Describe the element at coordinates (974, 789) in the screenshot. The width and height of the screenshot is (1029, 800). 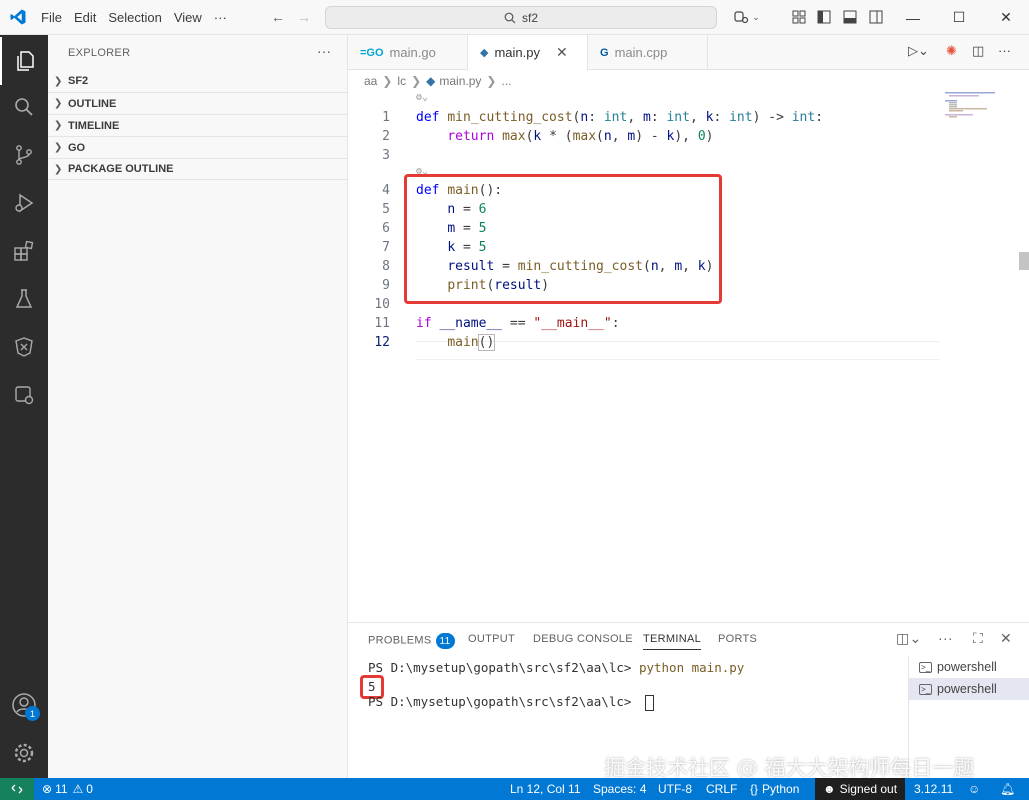
I see `feedback-icon: ☺` at that location.